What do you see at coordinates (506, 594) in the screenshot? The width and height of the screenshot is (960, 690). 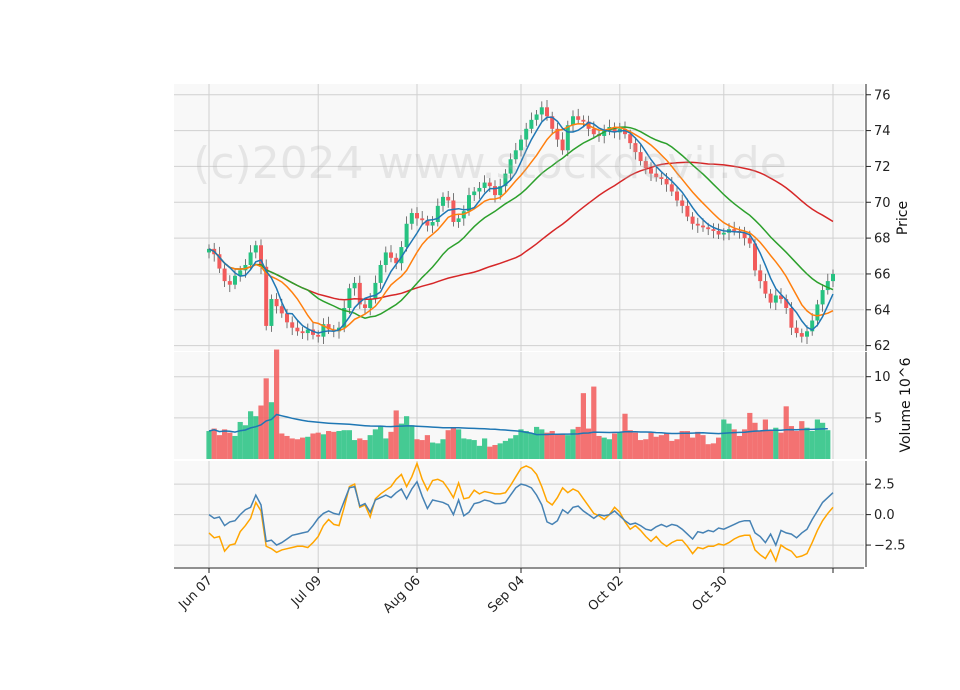 I see `x-tick-label: Sep 04` at bounding box center [506, 594].